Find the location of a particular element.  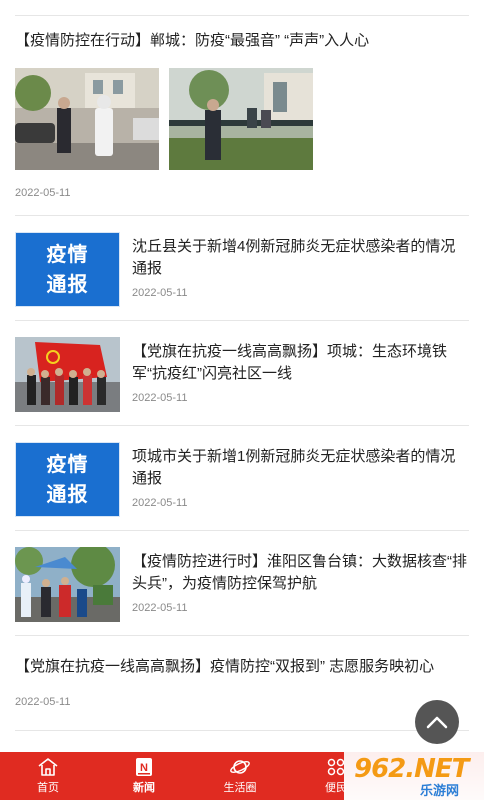

tab-news: N 新闻 is located at coordinates (144, 776).